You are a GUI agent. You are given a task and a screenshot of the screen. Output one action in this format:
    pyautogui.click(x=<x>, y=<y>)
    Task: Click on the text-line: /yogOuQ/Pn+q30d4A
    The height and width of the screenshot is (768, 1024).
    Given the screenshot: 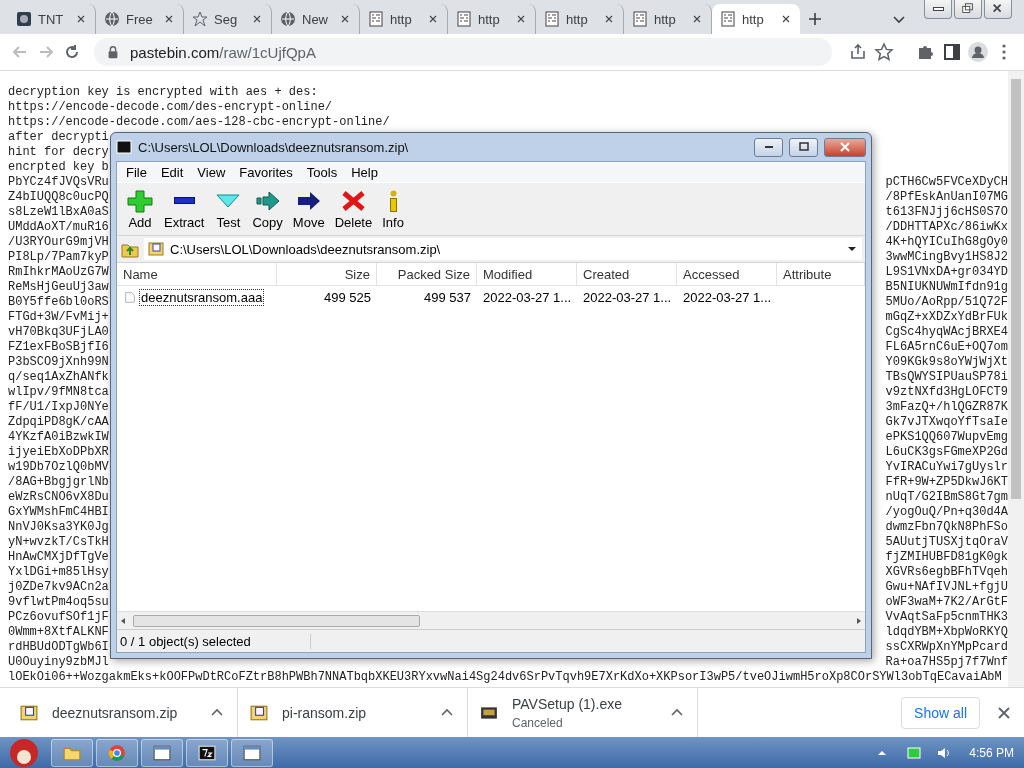 What is the action you would take?
    pyautogui.click(x=946, y=512)
    